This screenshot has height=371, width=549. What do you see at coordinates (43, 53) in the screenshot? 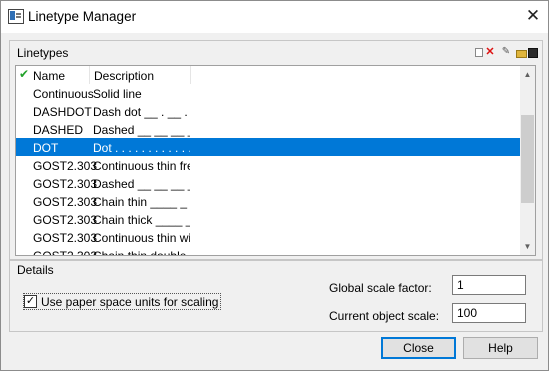
I see `linetypes-group-title: Linetypes` at bounding box center [43, 53].